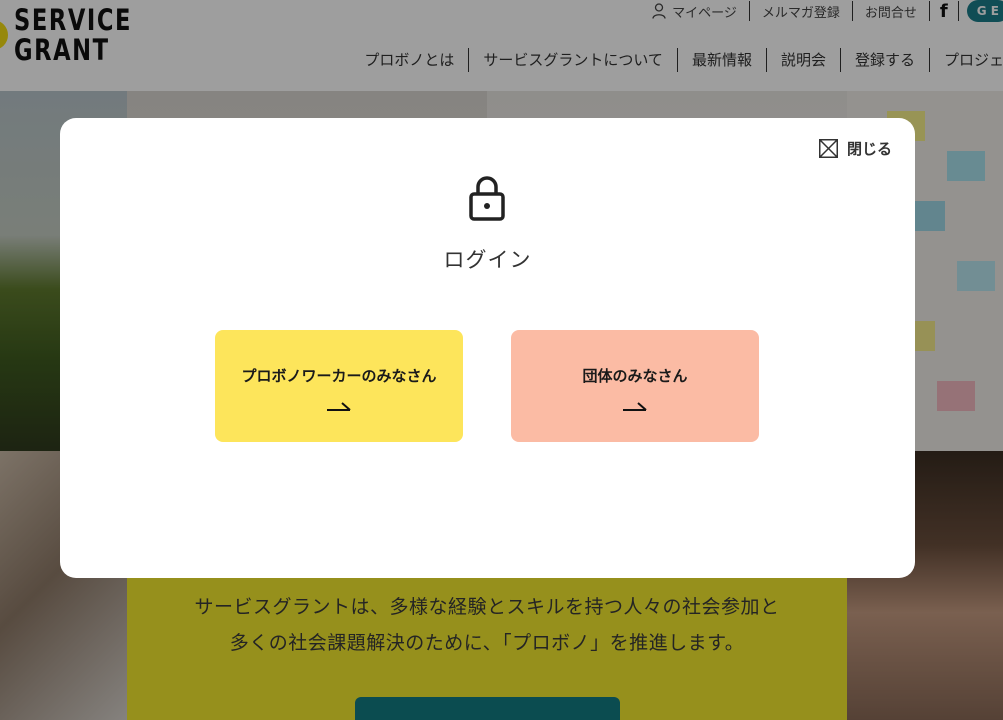 The image size is (1003, 720). Describe the element at coordinates (635, 375) in the screenshot. I see `organization-label: 団体のみなさん` at that location.